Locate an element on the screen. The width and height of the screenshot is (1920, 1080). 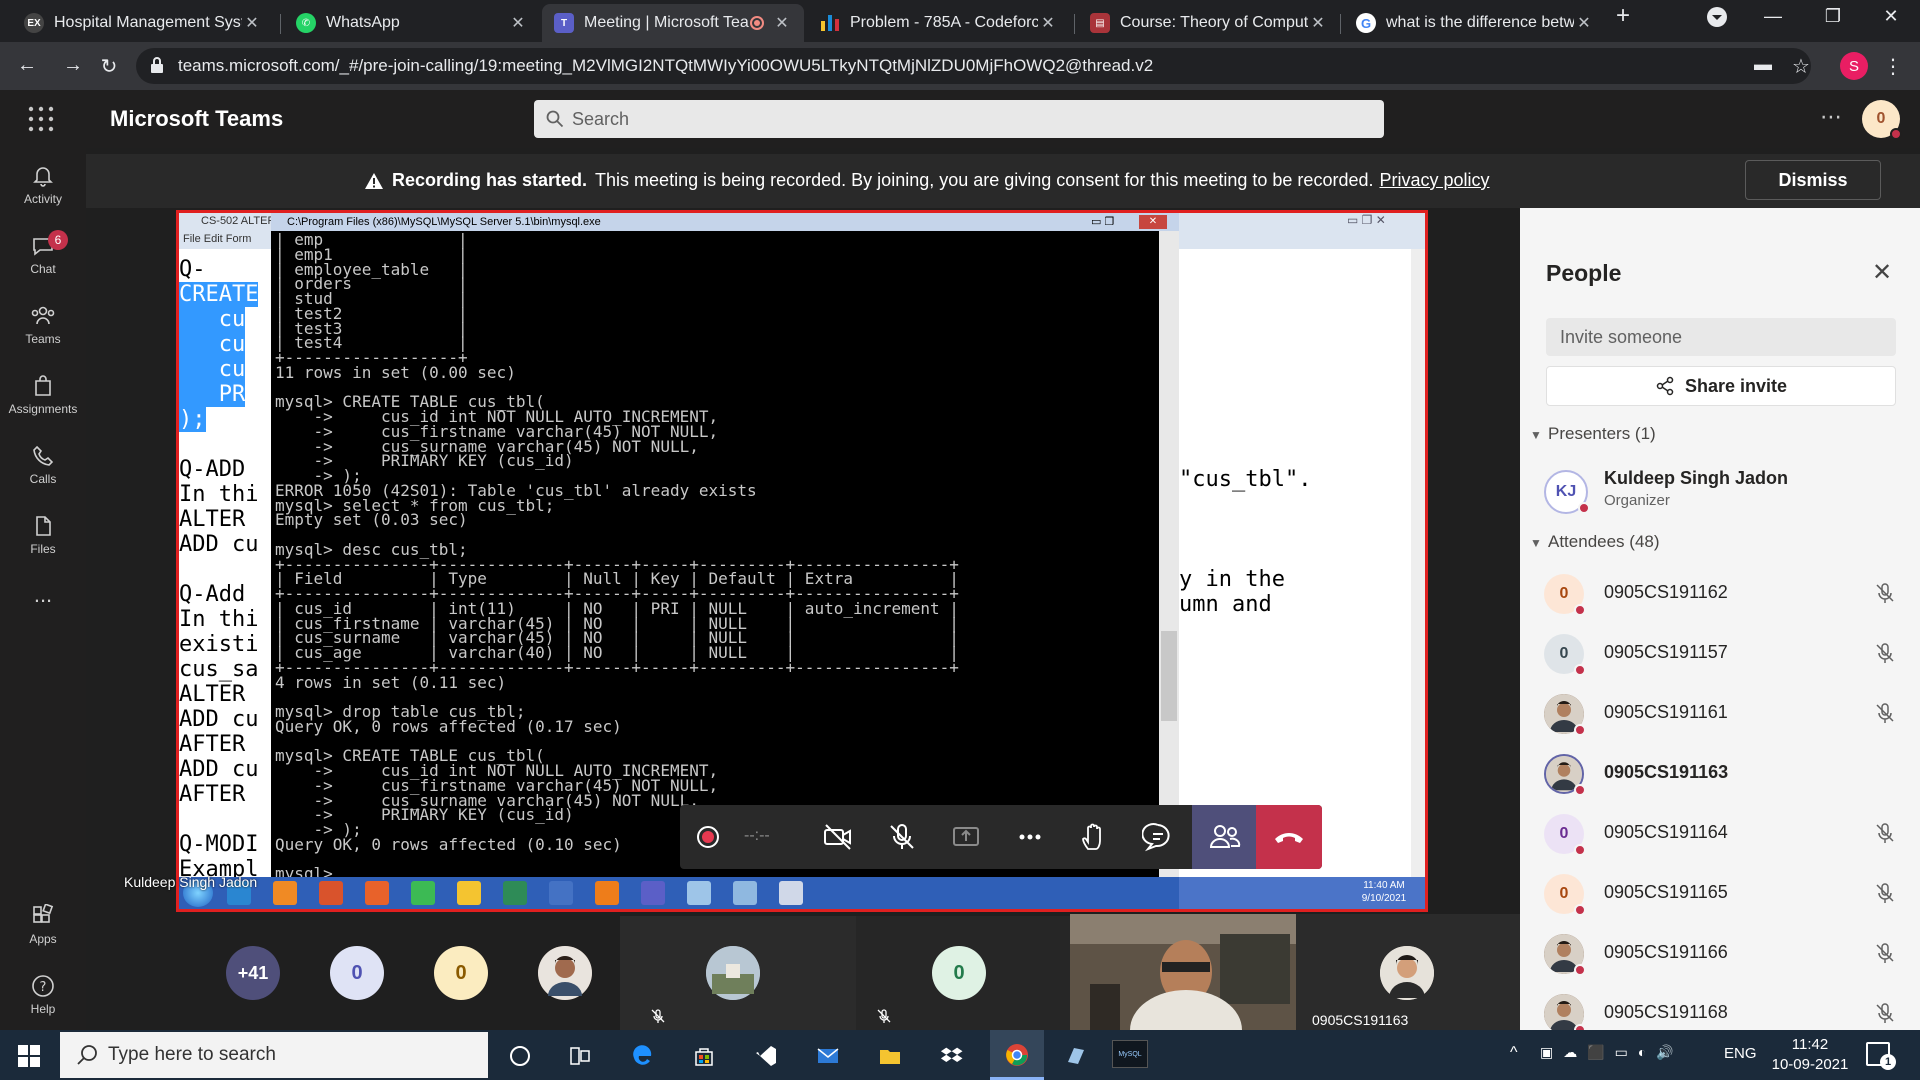
attendee-row: 0905CS191163 is located at coordinates (1729, 773).